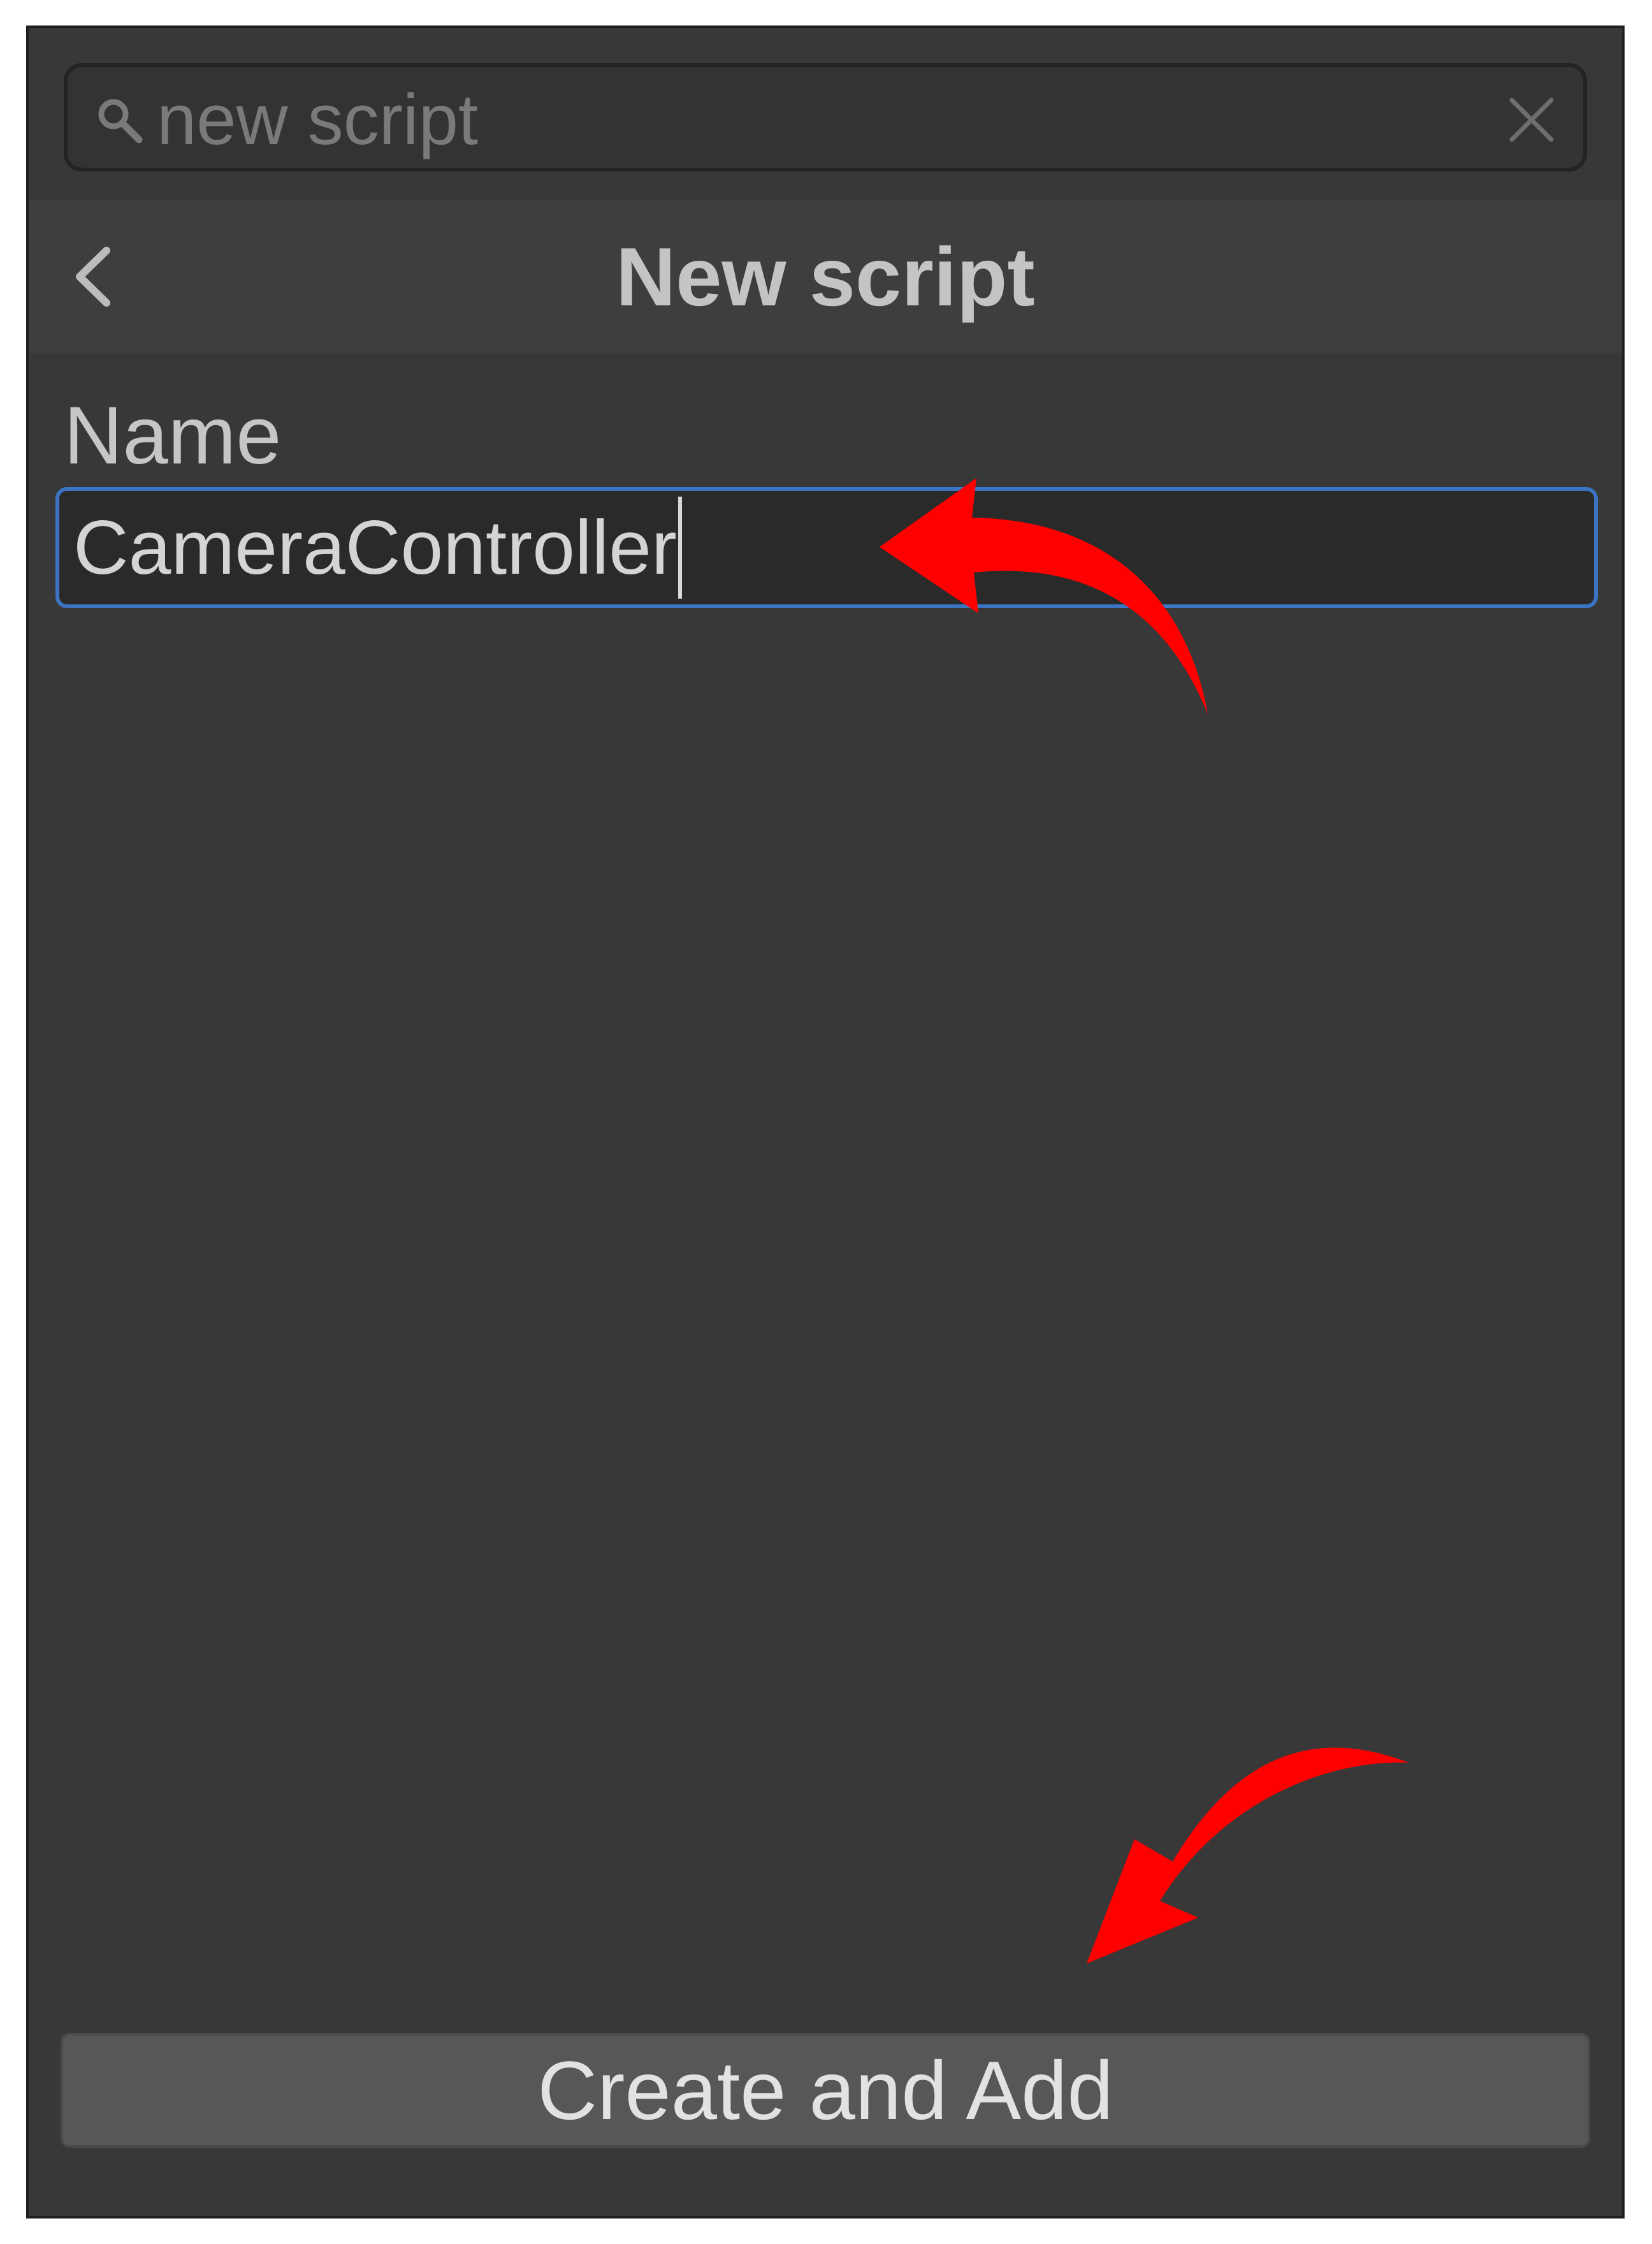  What do you see at coordinates (825, 117) in the screenshot?
I see `search-input: new script` at bounding box center [825, 117].